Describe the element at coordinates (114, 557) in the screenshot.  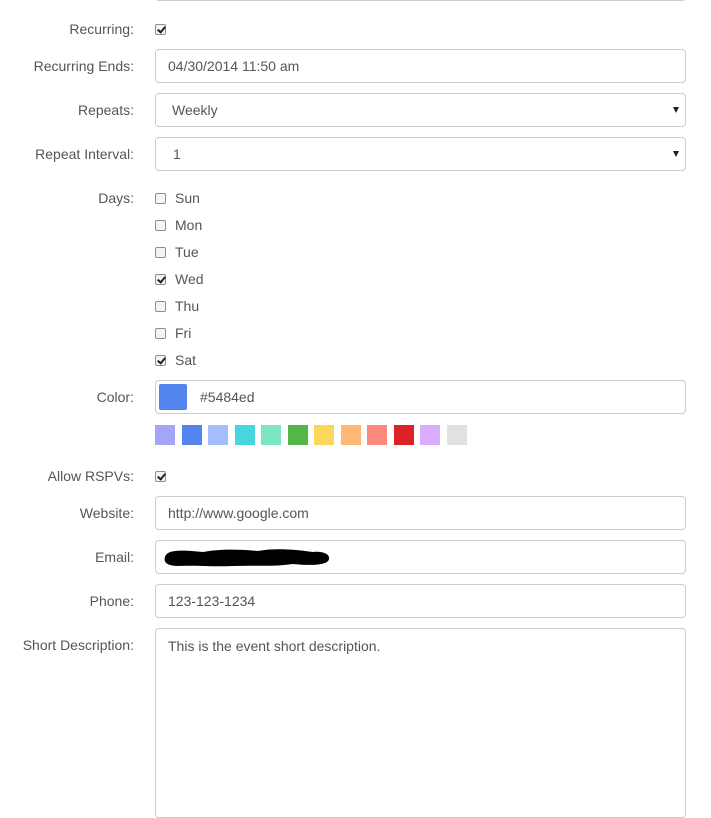
I see `email-label: Email:` at that location.